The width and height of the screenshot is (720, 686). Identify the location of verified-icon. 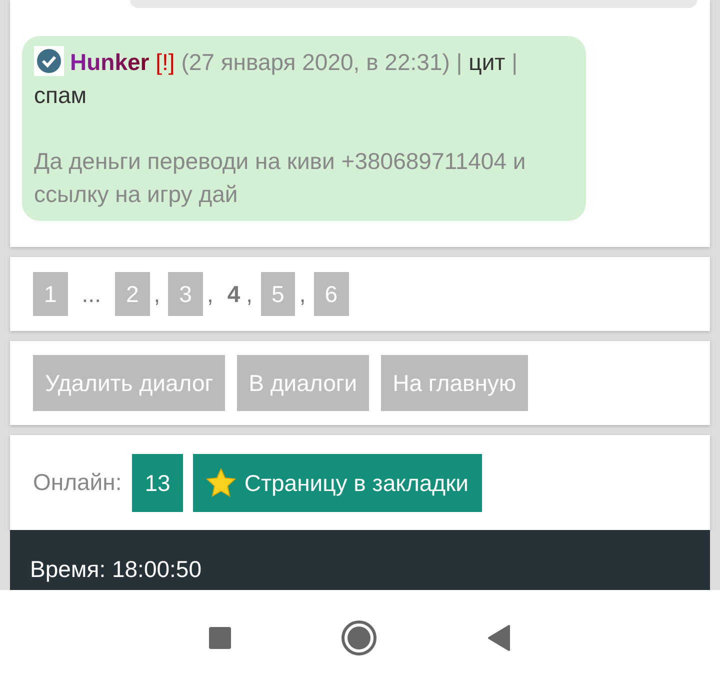
(49, 61).